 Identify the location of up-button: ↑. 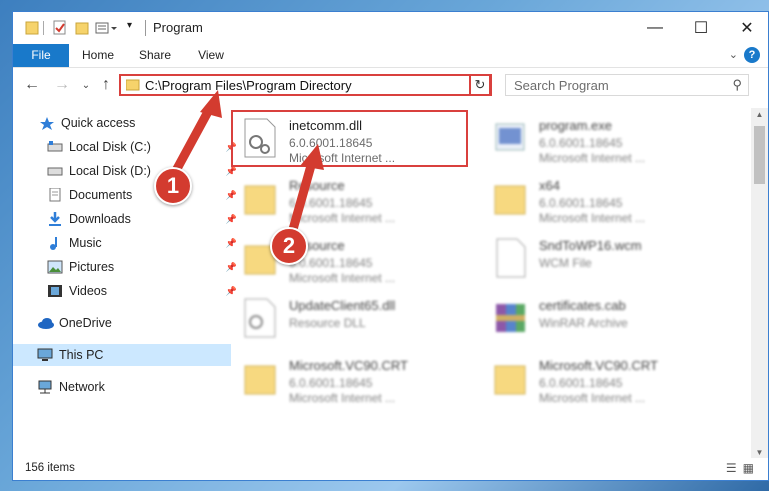
(106, 85).